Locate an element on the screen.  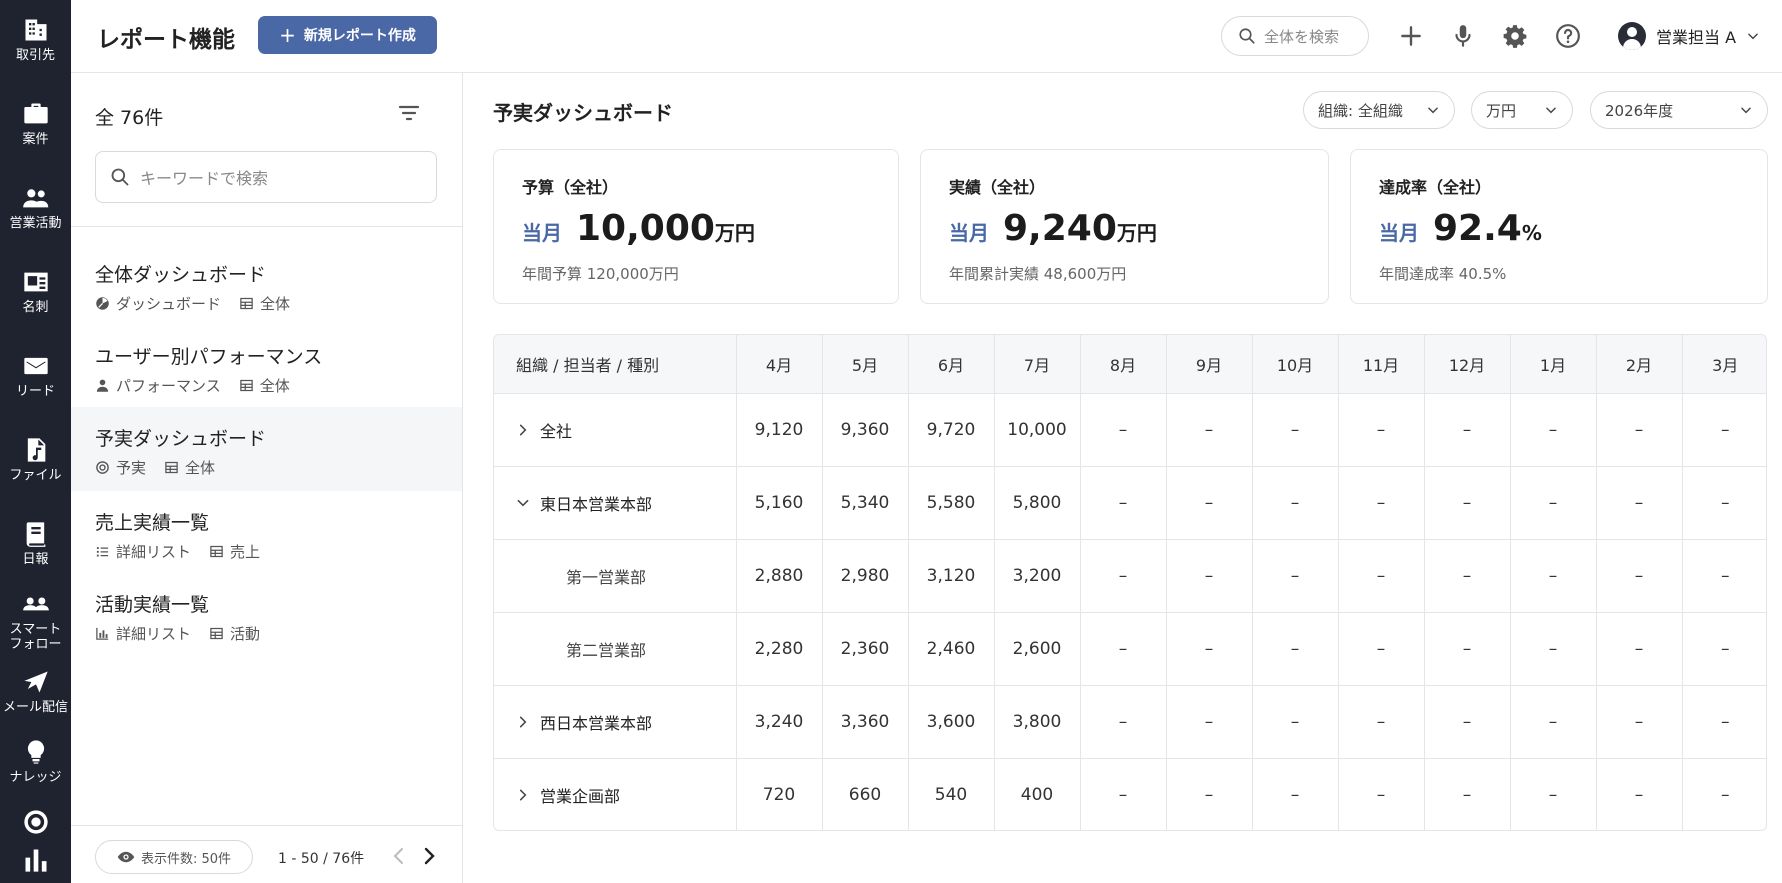
table-row: 東日本営業本部 5,160 5,340 5,580 5,800– – – – – – – – is located at coordinates (1130, 503).